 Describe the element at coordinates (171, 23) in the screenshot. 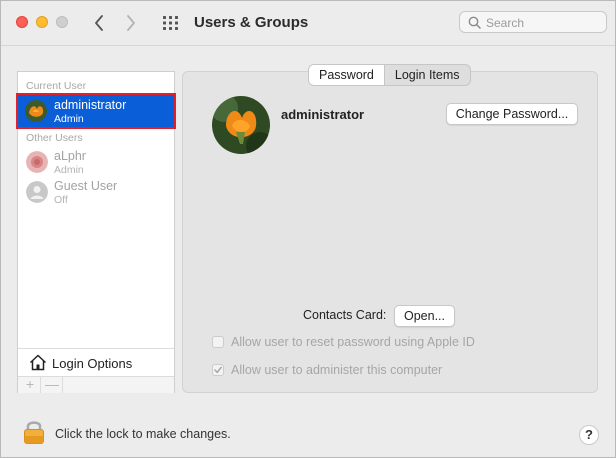

I see `show-all-grid-icon` at that location.